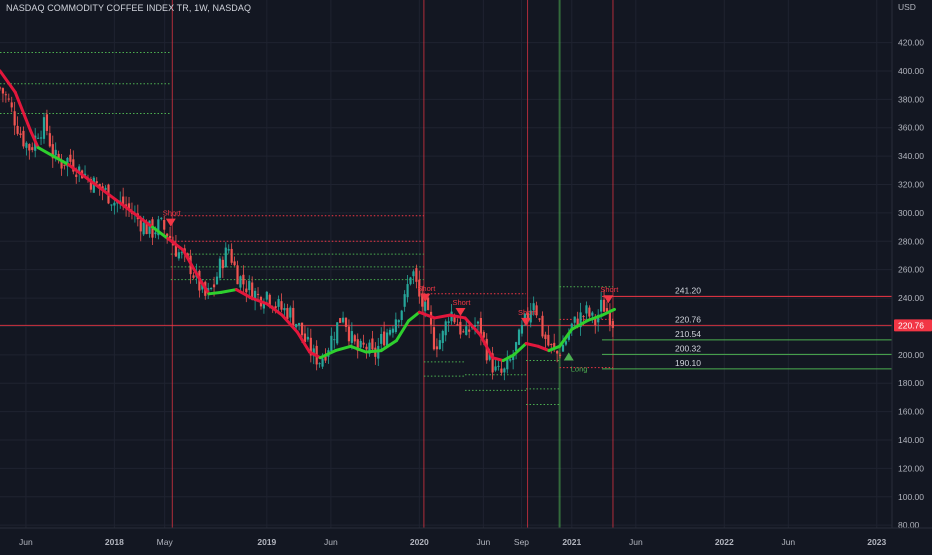 The width and height of the screenshot is (932, 555). Describe the element at coordinates (911, 412) in the screenshot. I see `y-tick-label: 160.00` at that location.